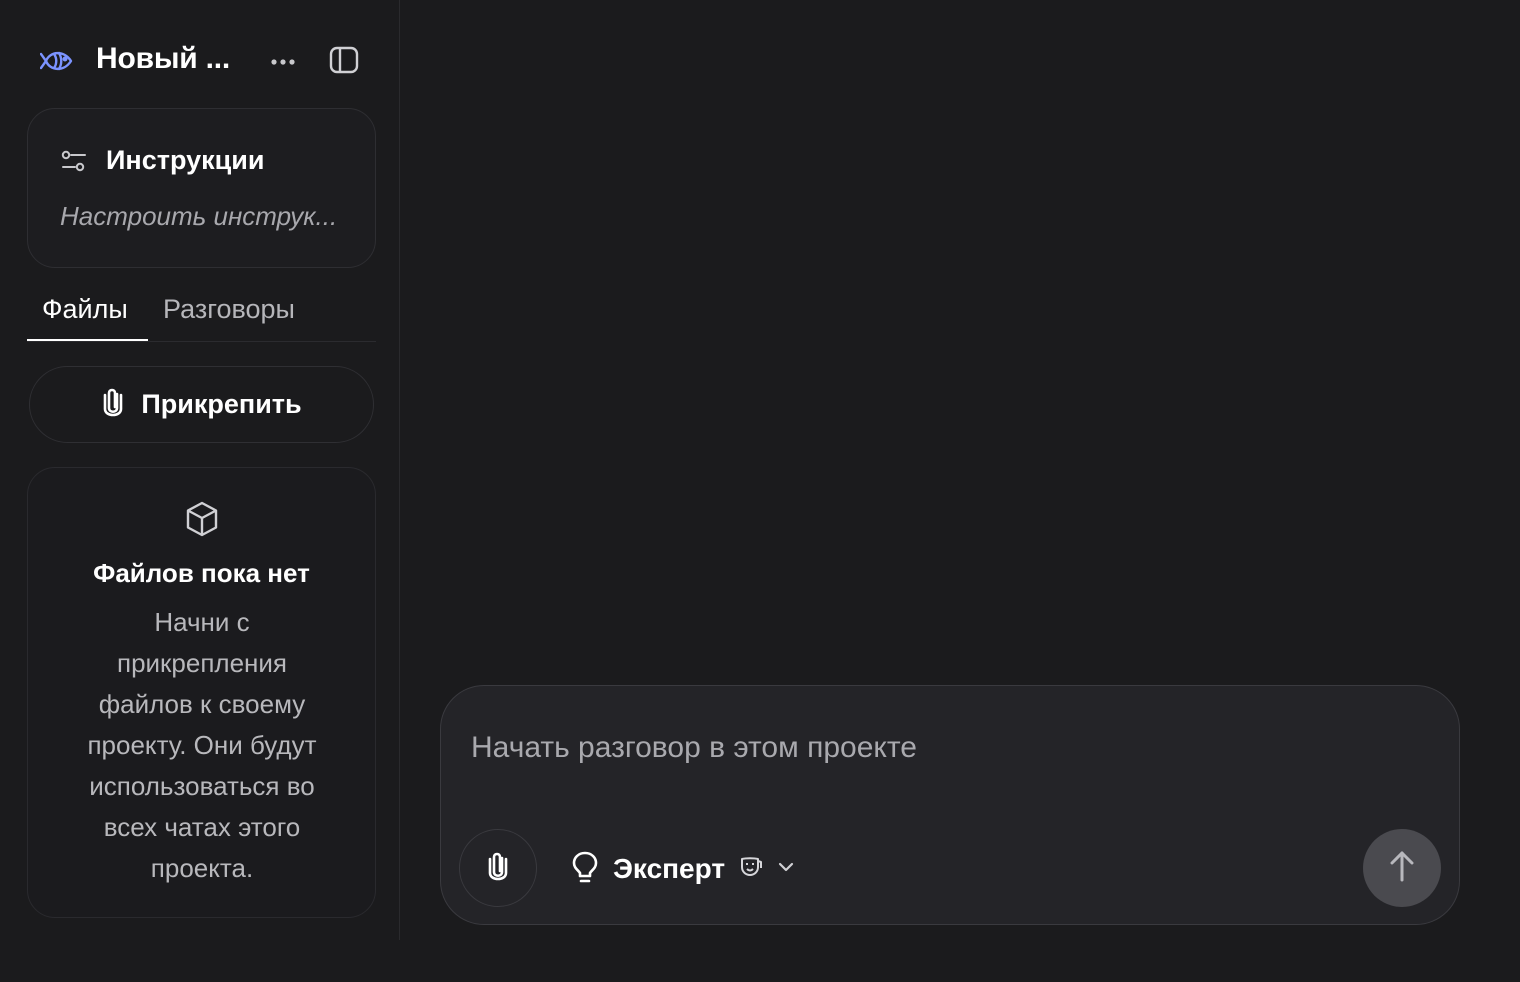 This screenshot has width=1520, height=982. Describe the element at coordinates (74, 161) in the screenshot. I see `sliders-icon` at that location.